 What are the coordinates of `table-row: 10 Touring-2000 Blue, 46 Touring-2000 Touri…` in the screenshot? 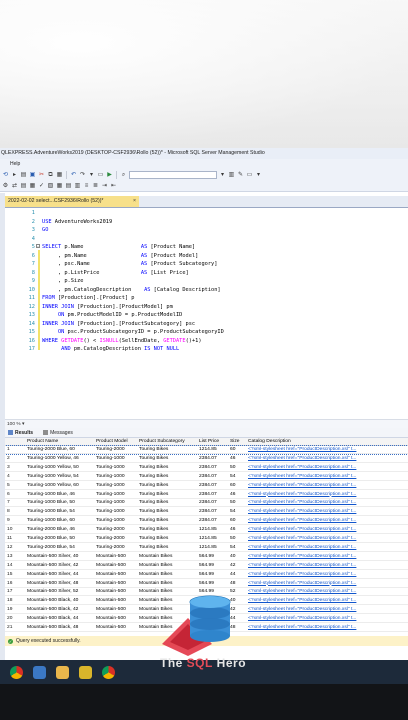 It's located at (206, 530).